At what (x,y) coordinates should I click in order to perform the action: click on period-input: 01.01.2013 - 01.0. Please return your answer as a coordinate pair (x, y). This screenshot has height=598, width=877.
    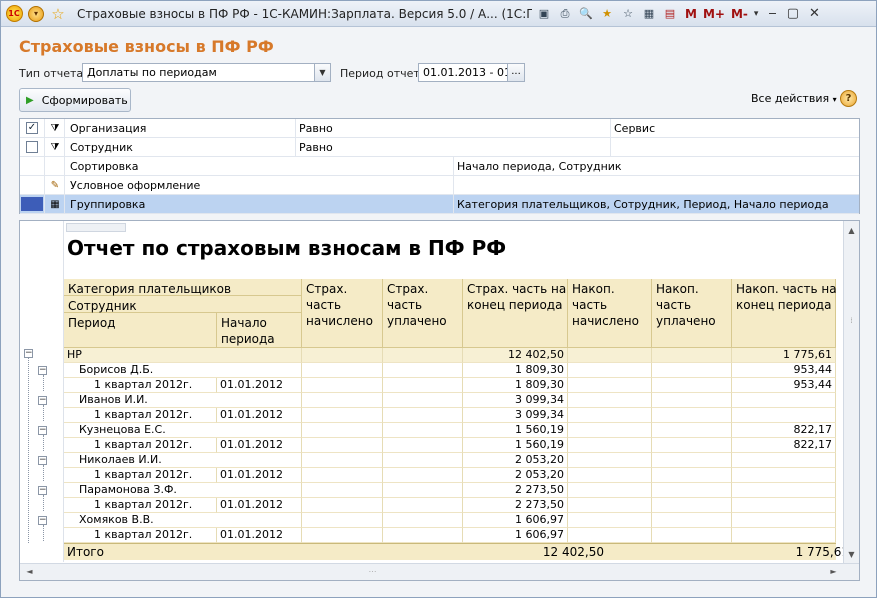
    Looking at the image, I should click on (463, 72).